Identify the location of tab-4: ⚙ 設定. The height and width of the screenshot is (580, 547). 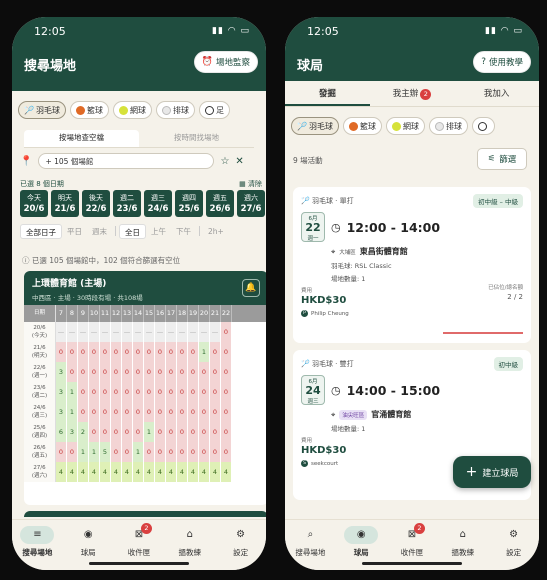
(241, 548).